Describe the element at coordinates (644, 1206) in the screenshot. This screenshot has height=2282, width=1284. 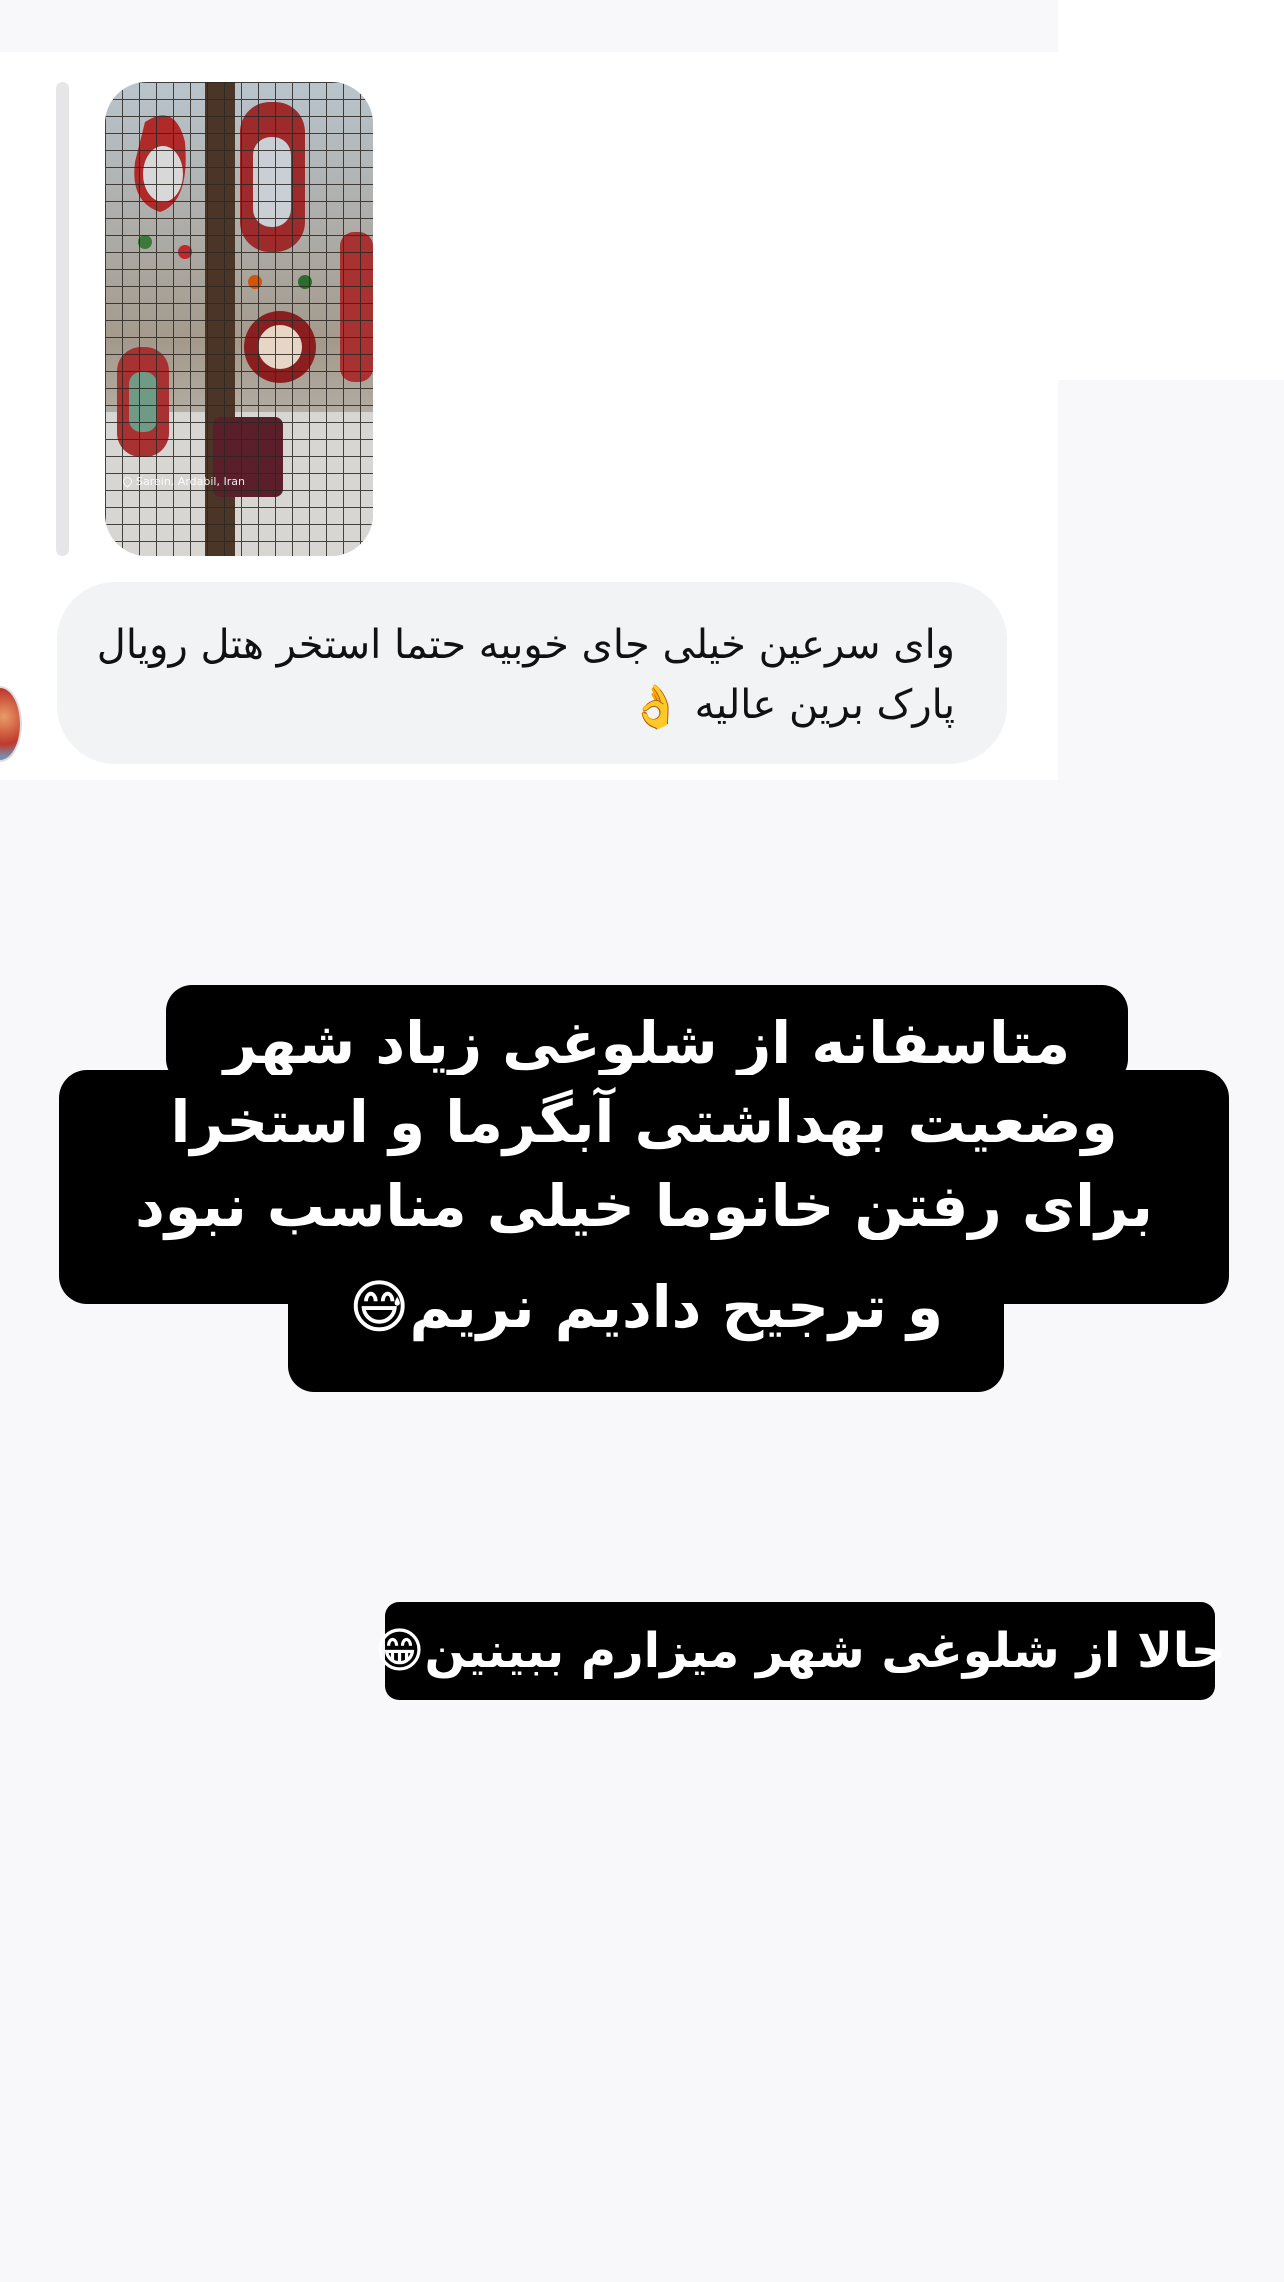
I see `caption-line-3: برای رفتن خانوما خیلی مناسب نبود` at that location.